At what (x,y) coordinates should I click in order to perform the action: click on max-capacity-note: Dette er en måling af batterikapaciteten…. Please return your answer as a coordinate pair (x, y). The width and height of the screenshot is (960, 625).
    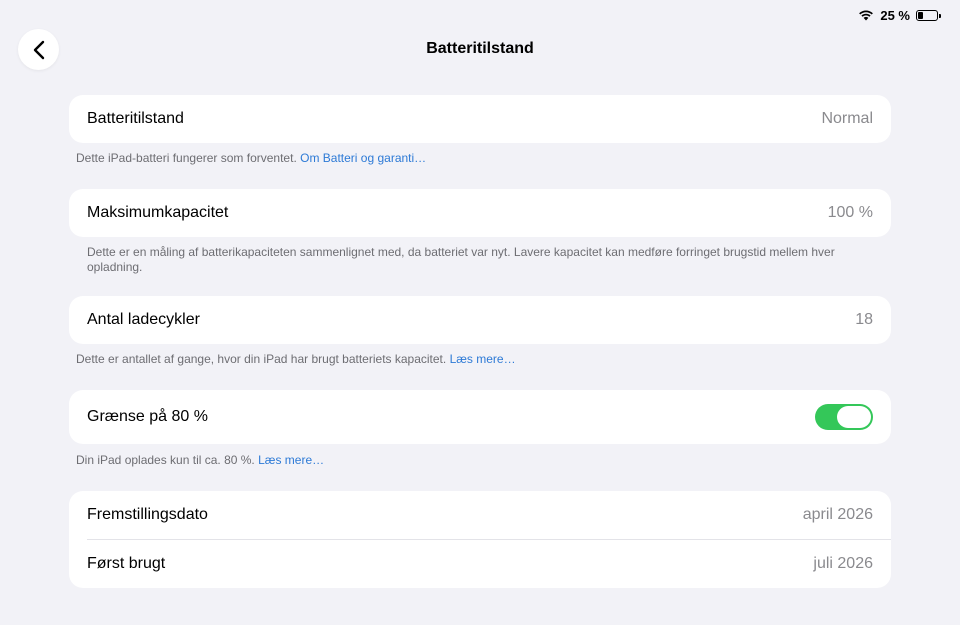
    Looking at the image, I should click on (461, 259).